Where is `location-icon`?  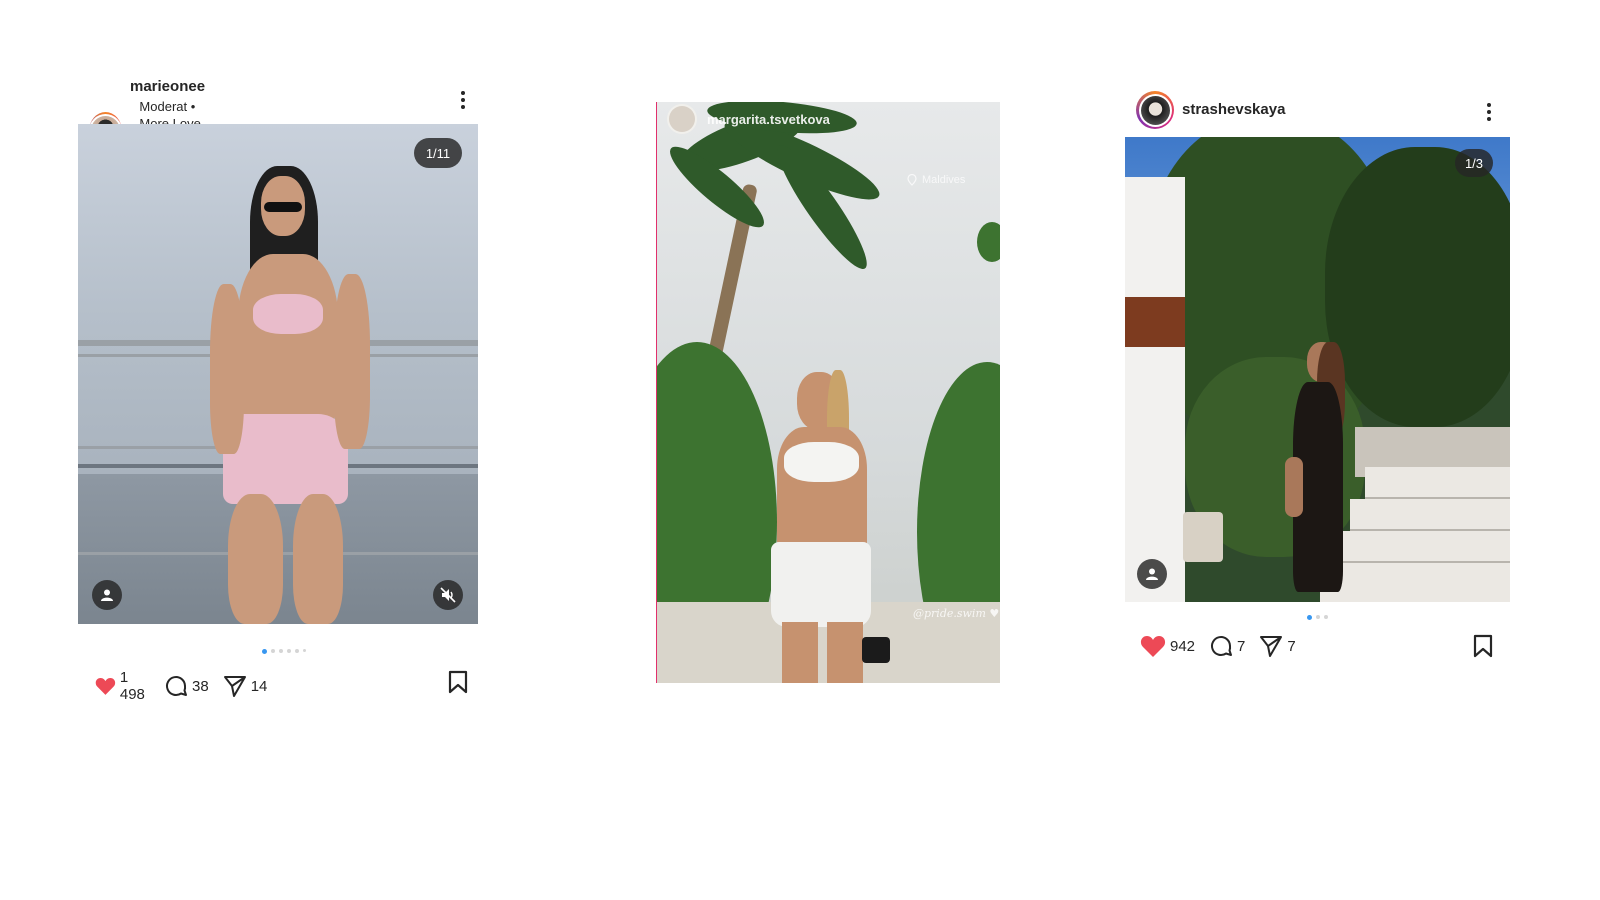
location-icon is located at coordinates (912, 180).